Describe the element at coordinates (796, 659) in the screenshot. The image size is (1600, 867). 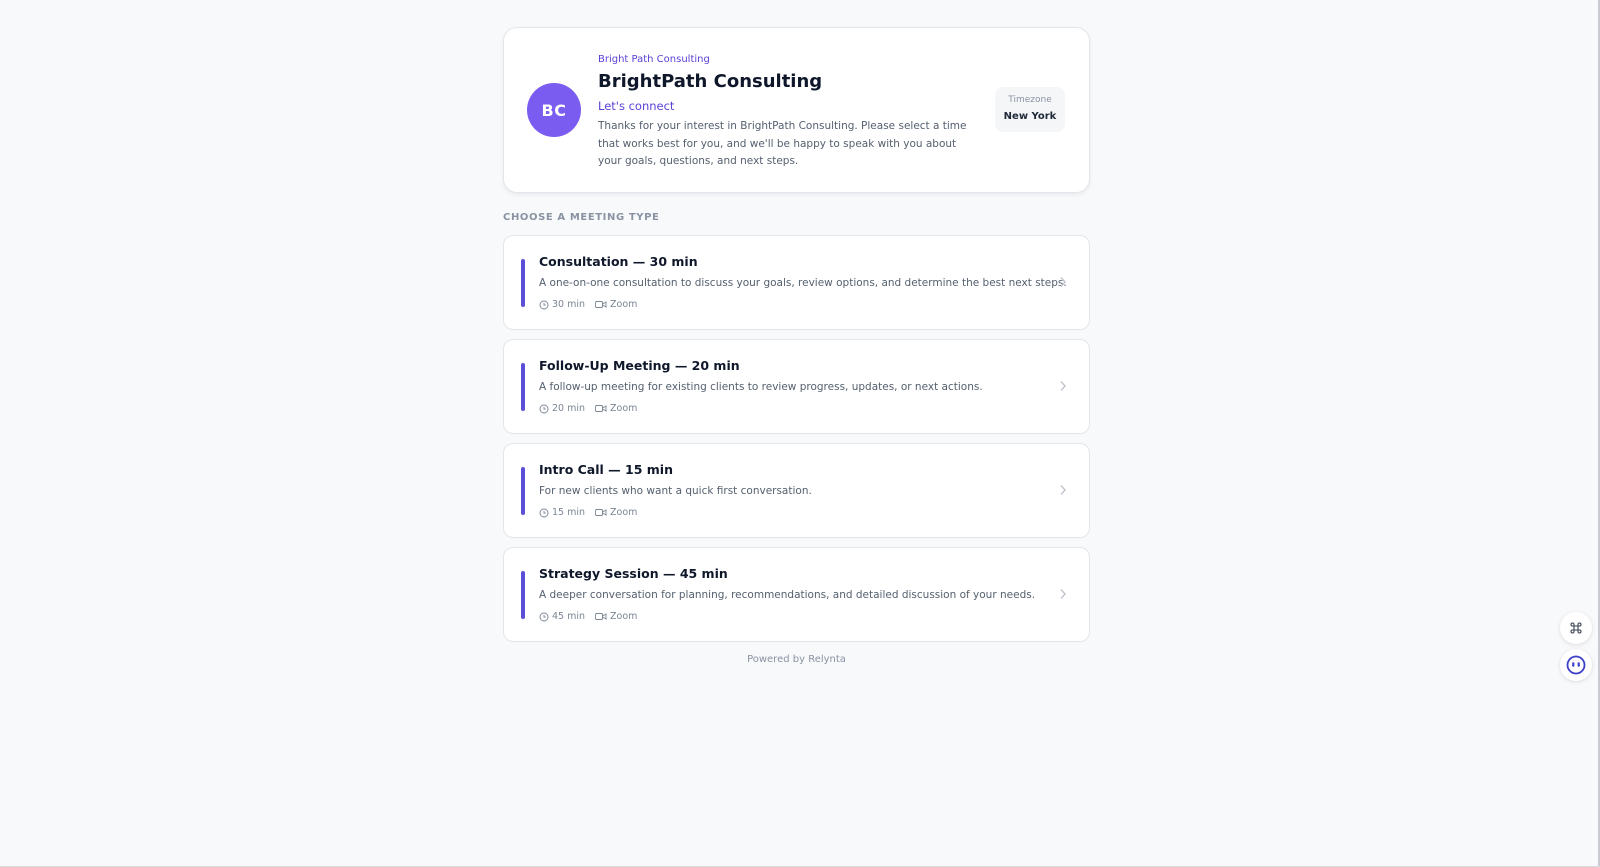
I see `powered-by-footer: Powered by Relynta` at that location.